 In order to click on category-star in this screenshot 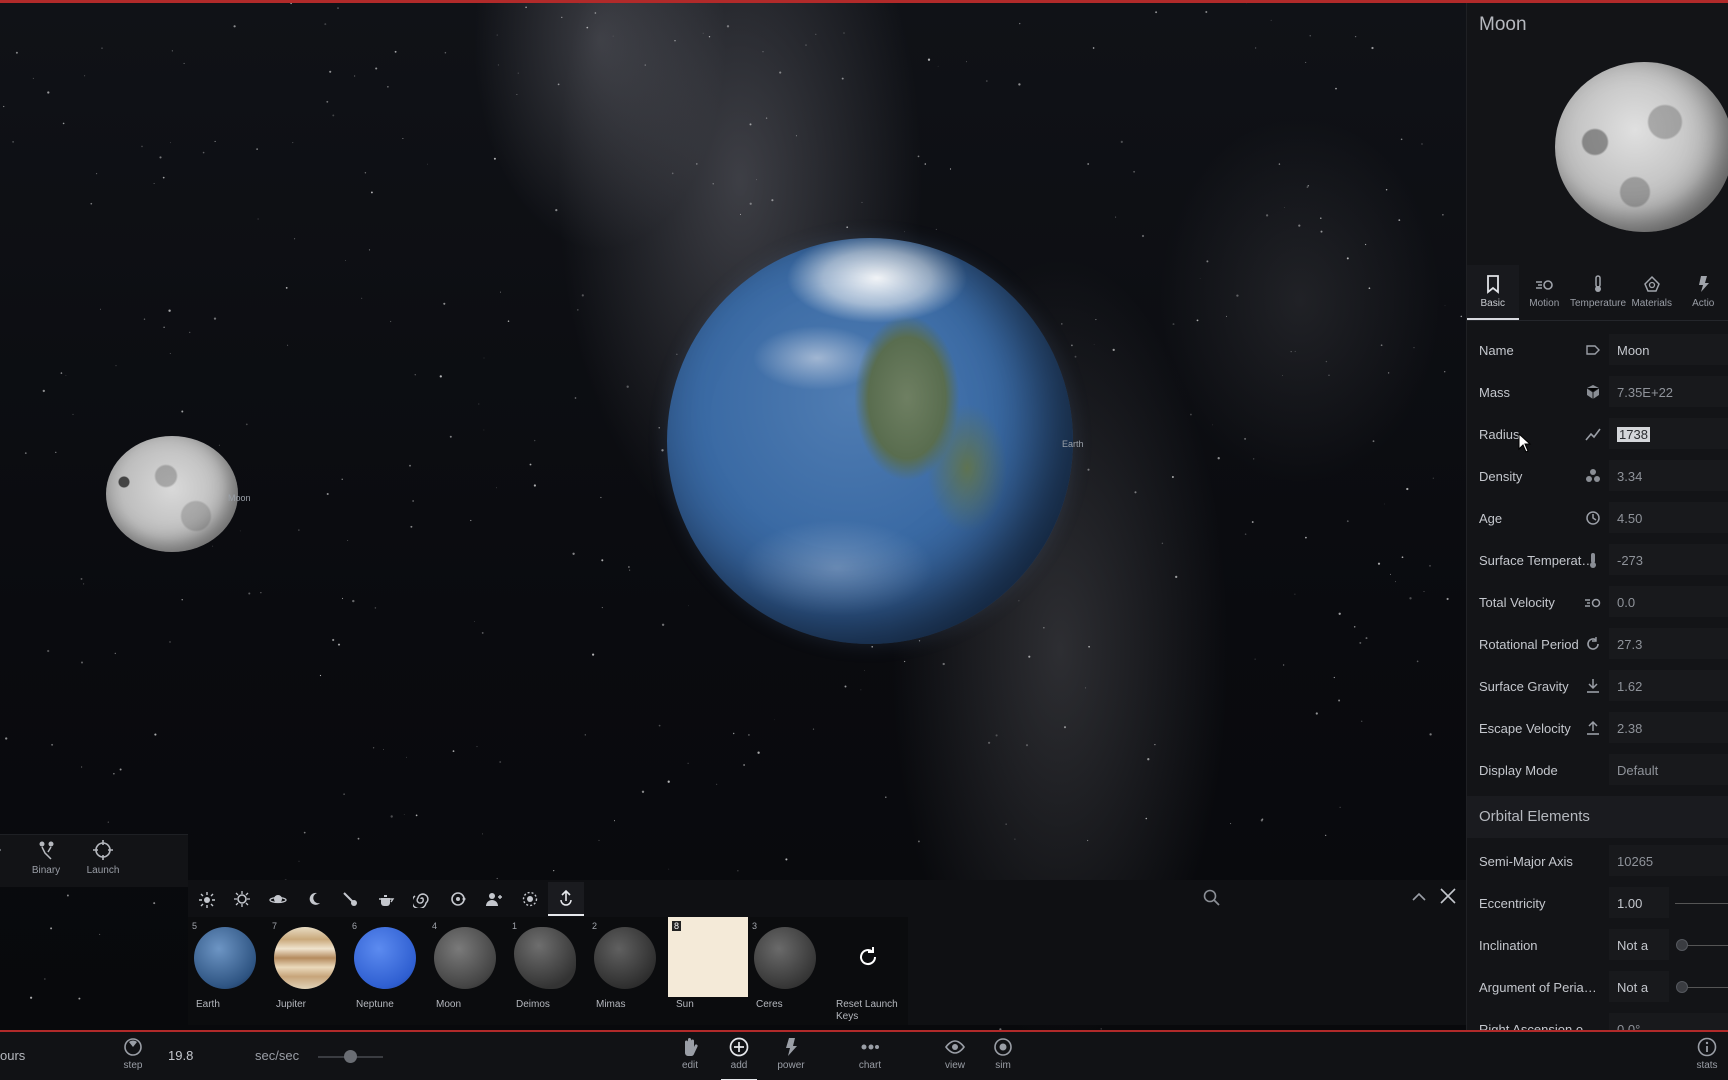, I will do `click(242, 899)`.